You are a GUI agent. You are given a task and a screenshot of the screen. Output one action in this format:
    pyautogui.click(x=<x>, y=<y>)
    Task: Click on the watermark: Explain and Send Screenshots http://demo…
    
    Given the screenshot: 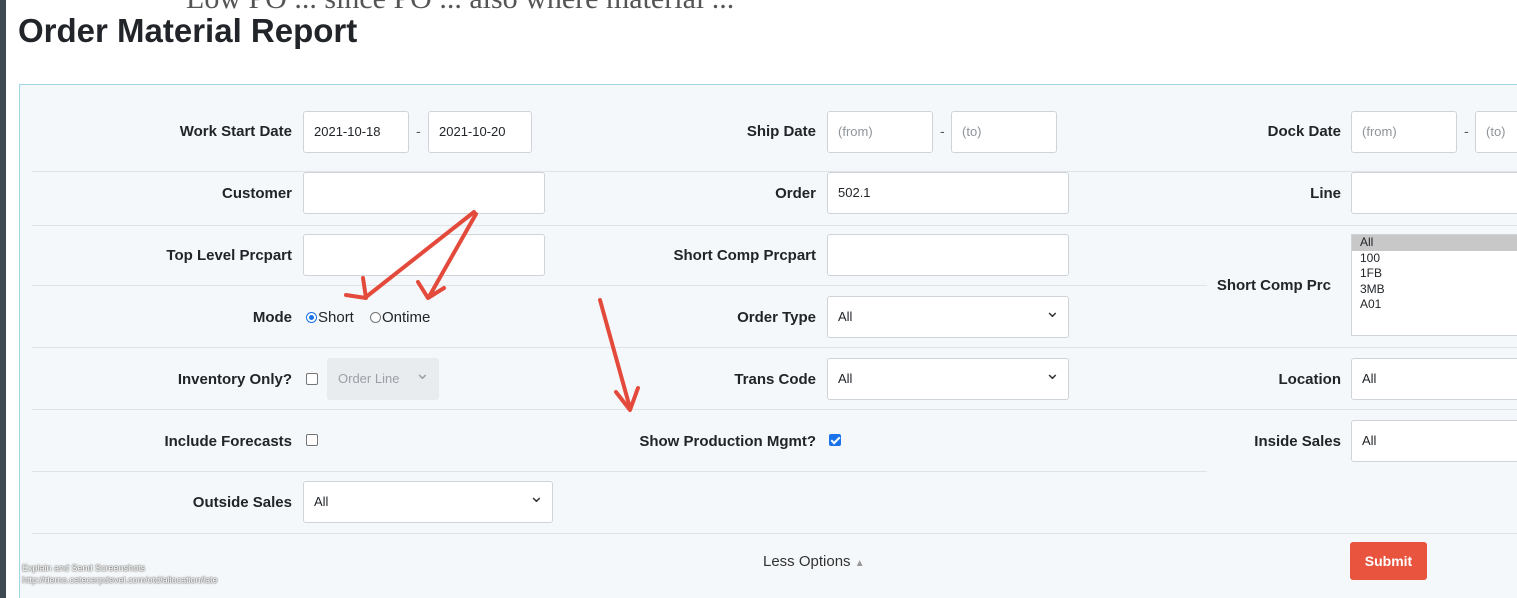 What is the action you would take?
    pyautogui.click(x=120, y=574)
    